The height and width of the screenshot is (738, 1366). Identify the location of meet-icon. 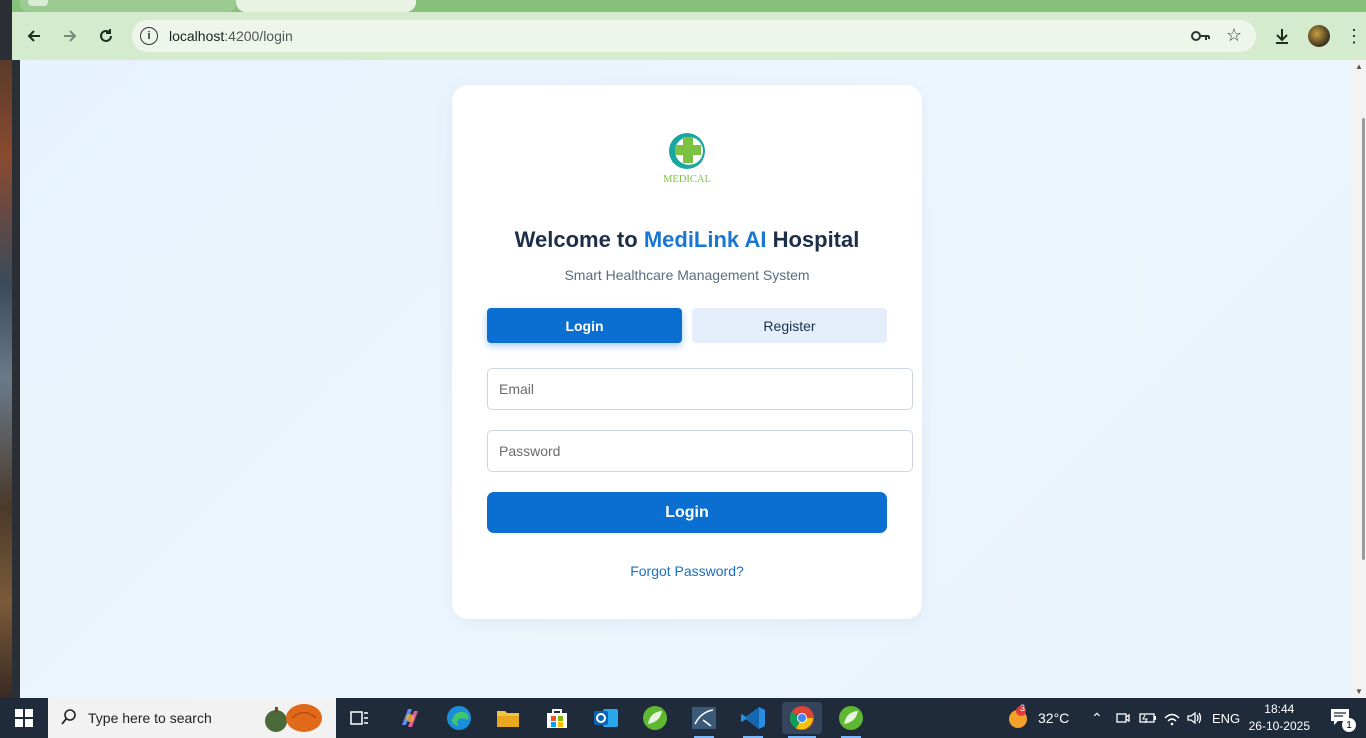
(1123, 718).